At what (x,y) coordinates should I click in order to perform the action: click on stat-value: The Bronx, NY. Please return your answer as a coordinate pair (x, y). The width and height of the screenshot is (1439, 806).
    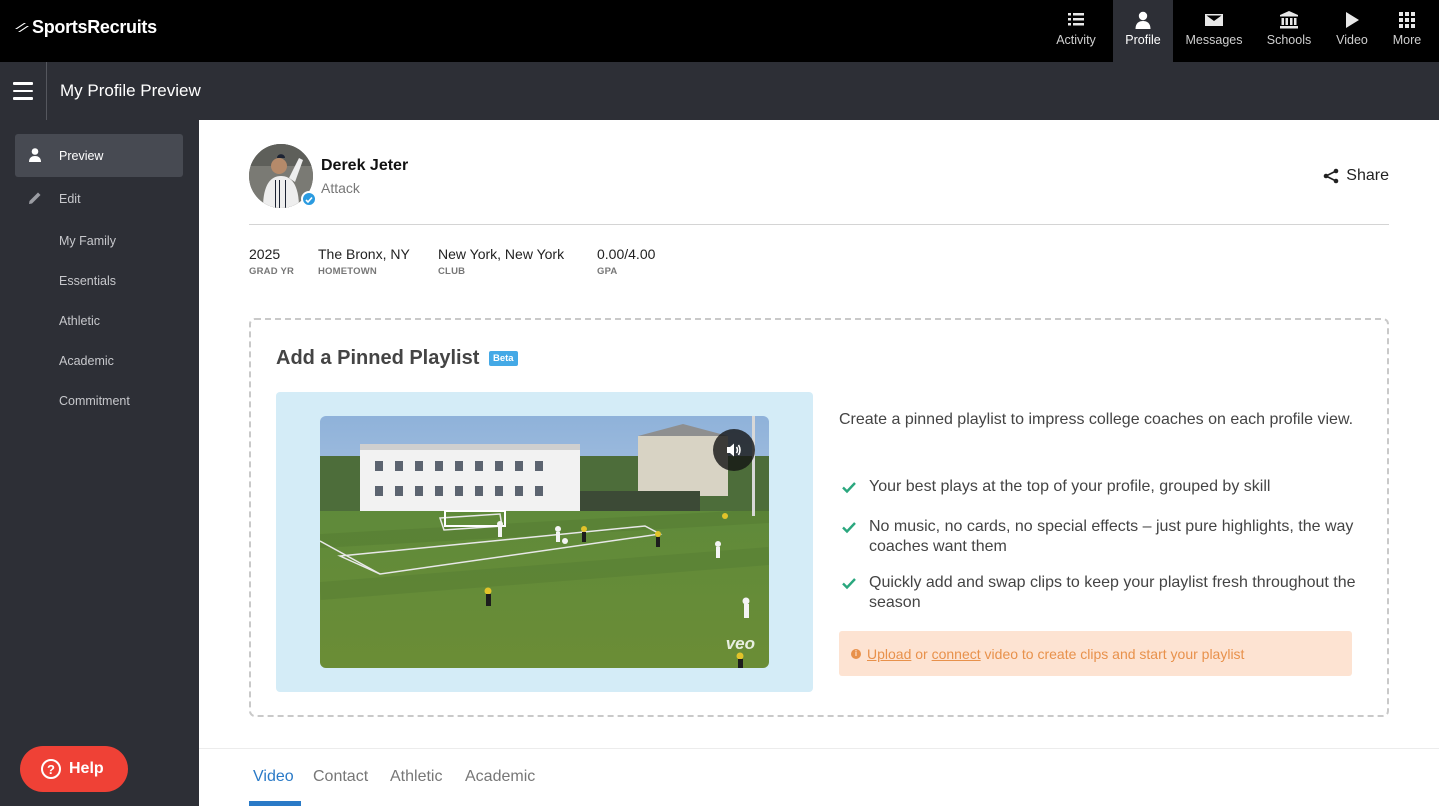
    Looking at the image, I should click on (364, 254).